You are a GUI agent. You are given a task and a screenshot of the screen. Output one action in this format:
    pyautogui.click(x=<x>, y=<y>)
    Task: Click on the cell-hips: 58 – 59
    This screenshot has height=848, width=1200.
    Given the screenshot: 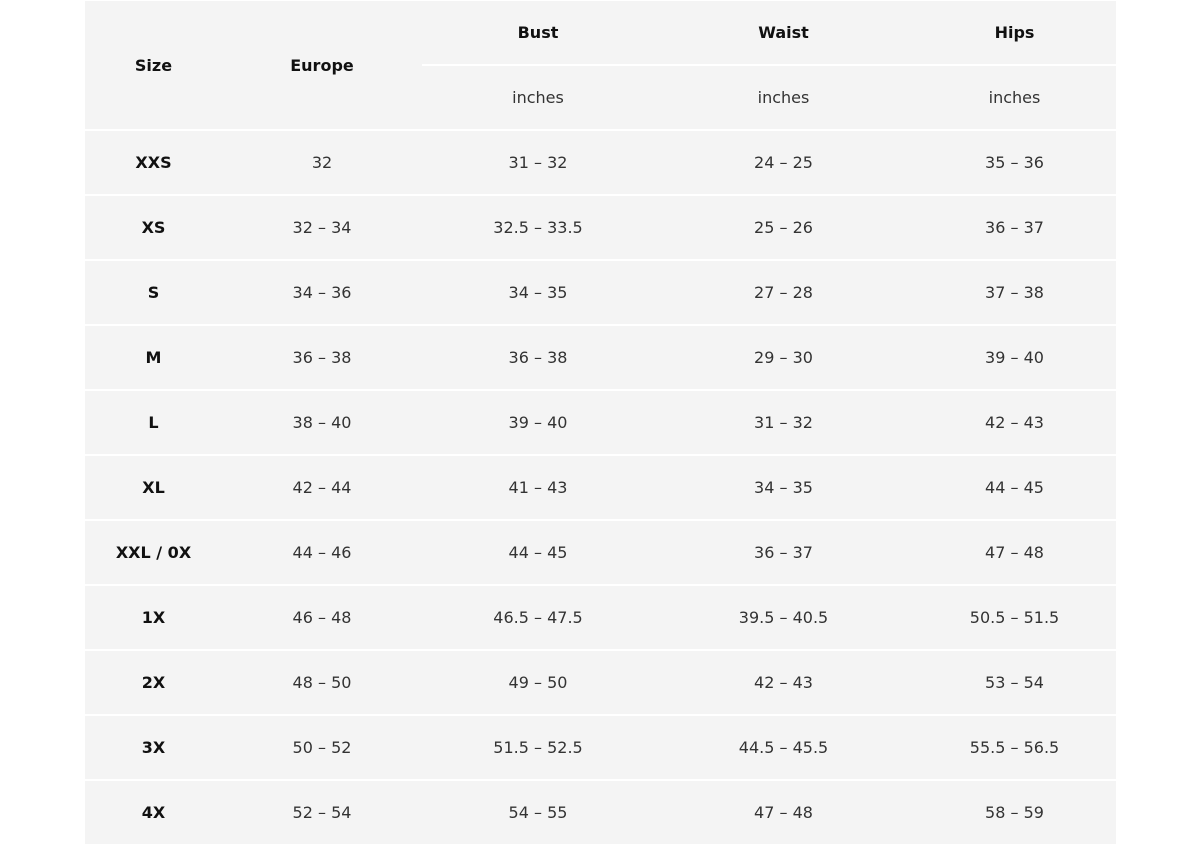 What is the action you would take?
    pyautogui.click(x=1014, y=813)
    